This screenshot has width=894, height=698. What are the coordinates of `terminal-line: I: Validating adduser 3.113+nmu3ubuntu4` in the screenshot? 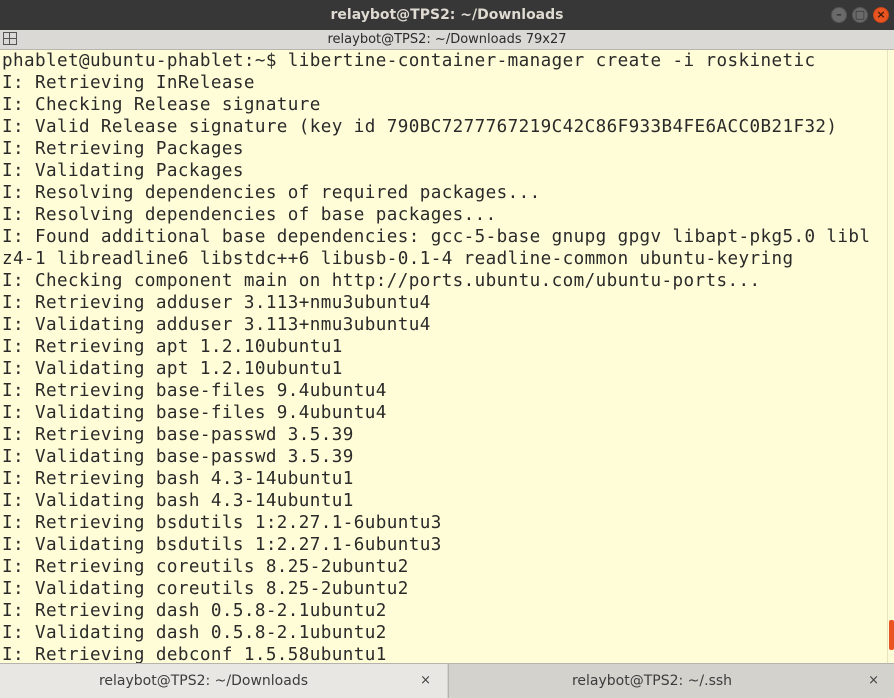 It's located at (216, 325).